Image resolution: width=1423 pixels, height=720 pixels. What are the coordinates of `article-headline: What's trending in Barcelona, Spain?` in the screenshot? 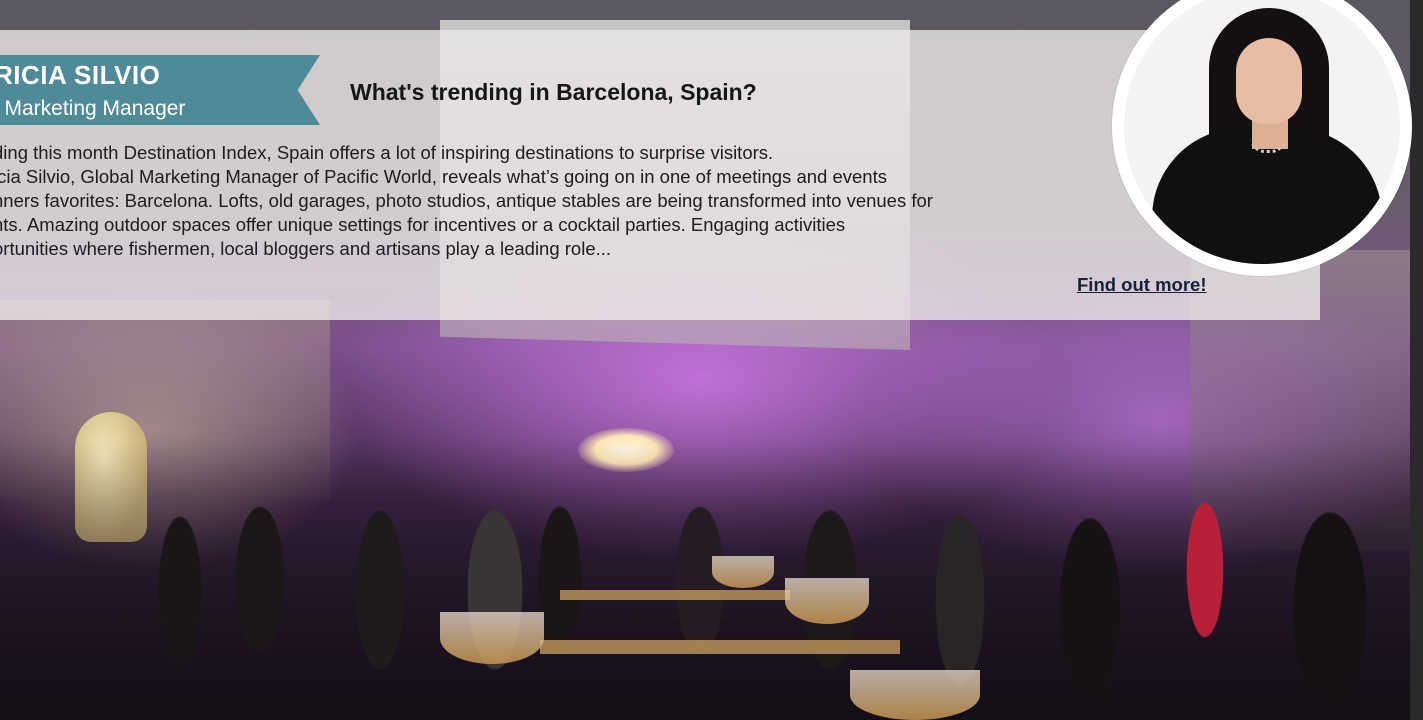 It's located at (553, 92).